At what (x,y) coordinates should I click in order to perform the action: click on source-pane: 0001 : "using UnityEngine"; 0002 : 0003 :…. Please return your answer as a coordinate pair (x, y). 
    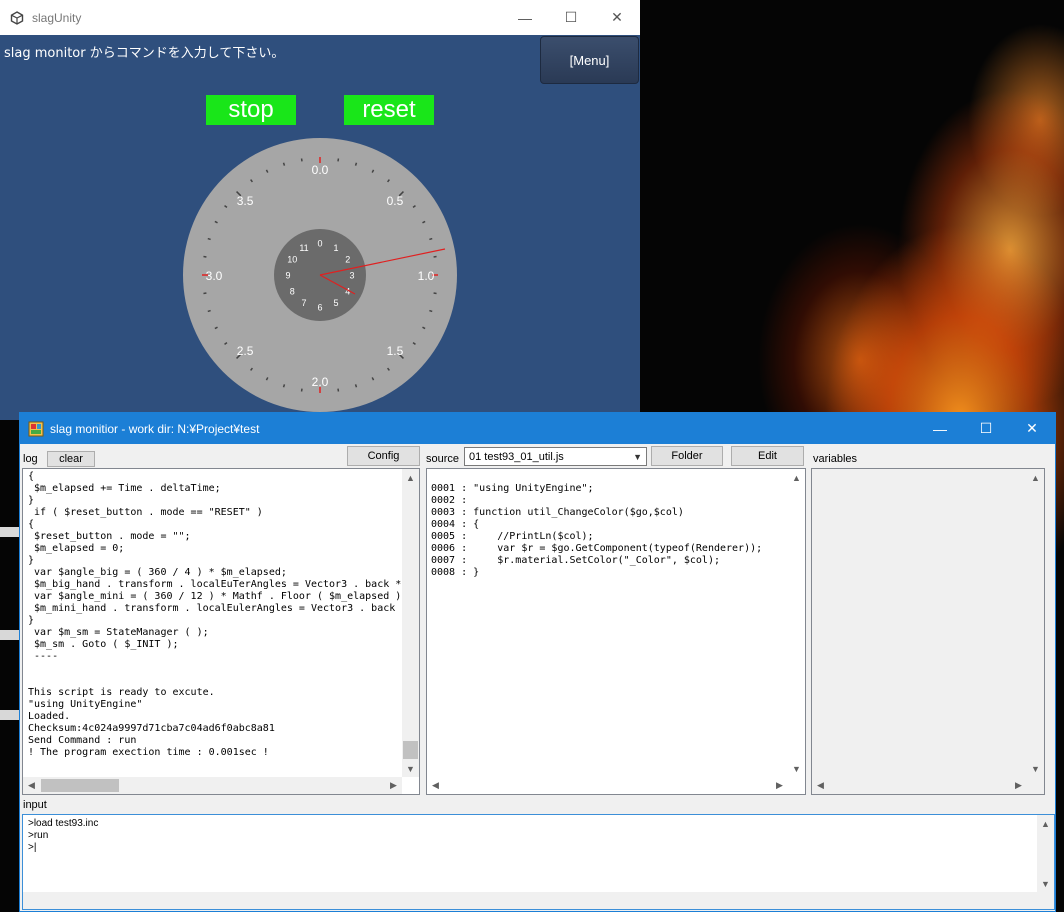
    Looking at the image, I should click on (616, 631).